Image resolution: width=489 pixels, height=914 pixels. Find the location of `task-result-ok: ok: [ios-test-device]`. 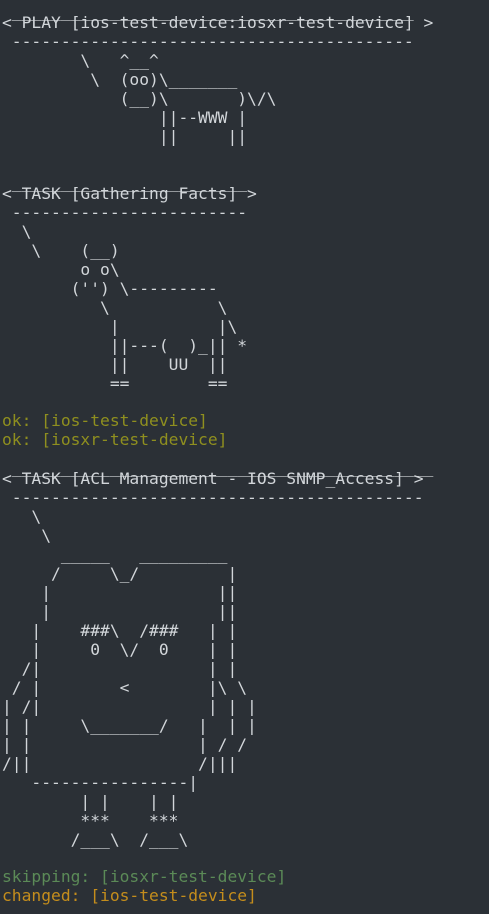

task-result-ok: ok: [ios-test-device] is located at coordinates (105, 420).